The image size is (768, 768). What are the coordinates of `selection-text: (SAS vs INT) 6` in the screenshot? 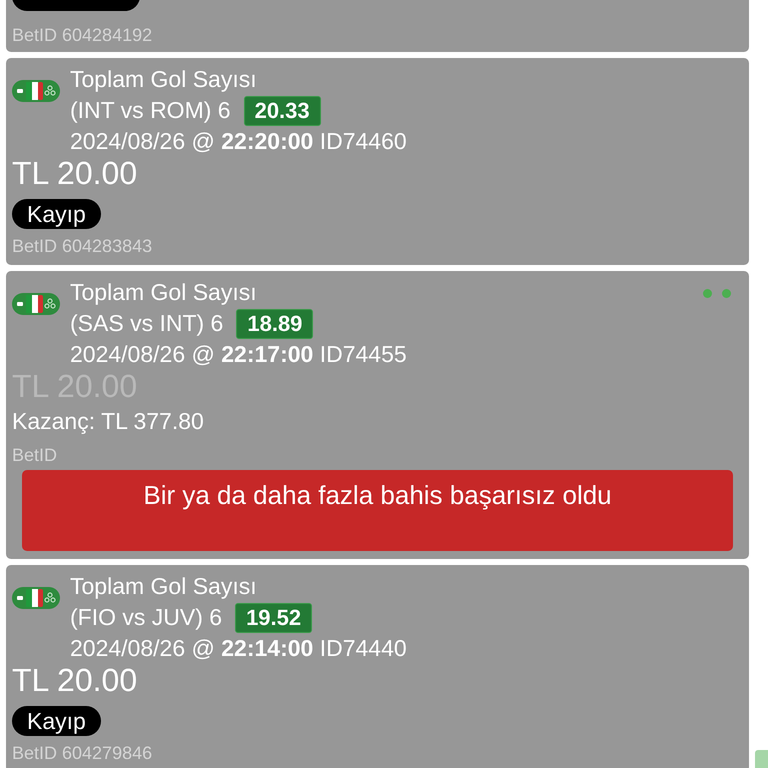 It's located at (147, 323).